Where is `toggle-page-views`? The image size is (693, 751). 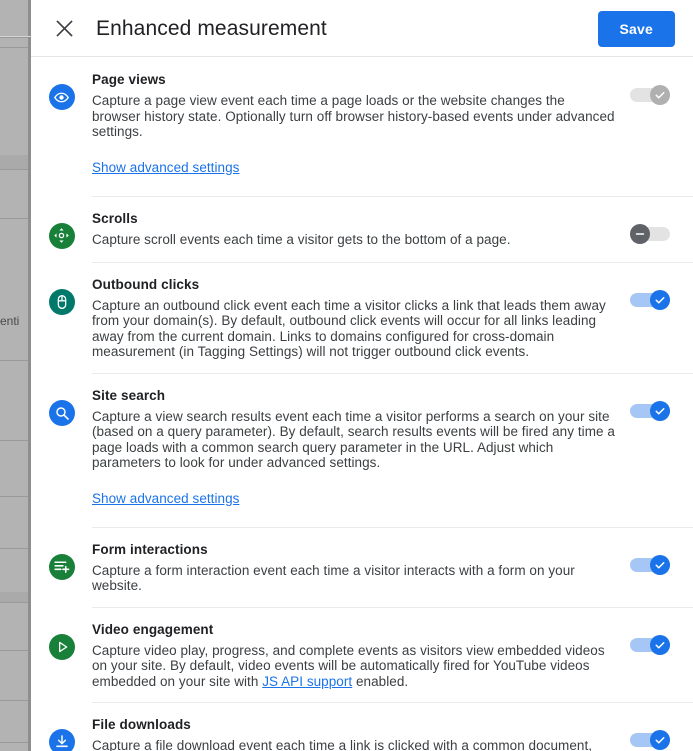 toggle-page-views is located at coordinates (650, 95).